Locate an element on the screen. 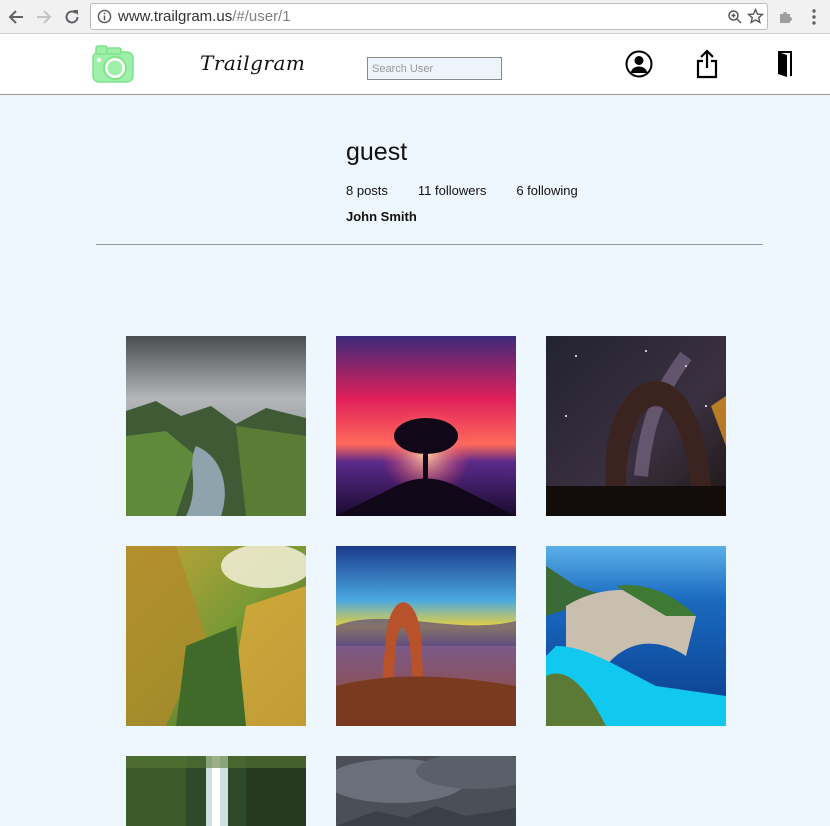 This screenshot has width=830, height=826. door-exit-icon is located at coordinates (785, 64).